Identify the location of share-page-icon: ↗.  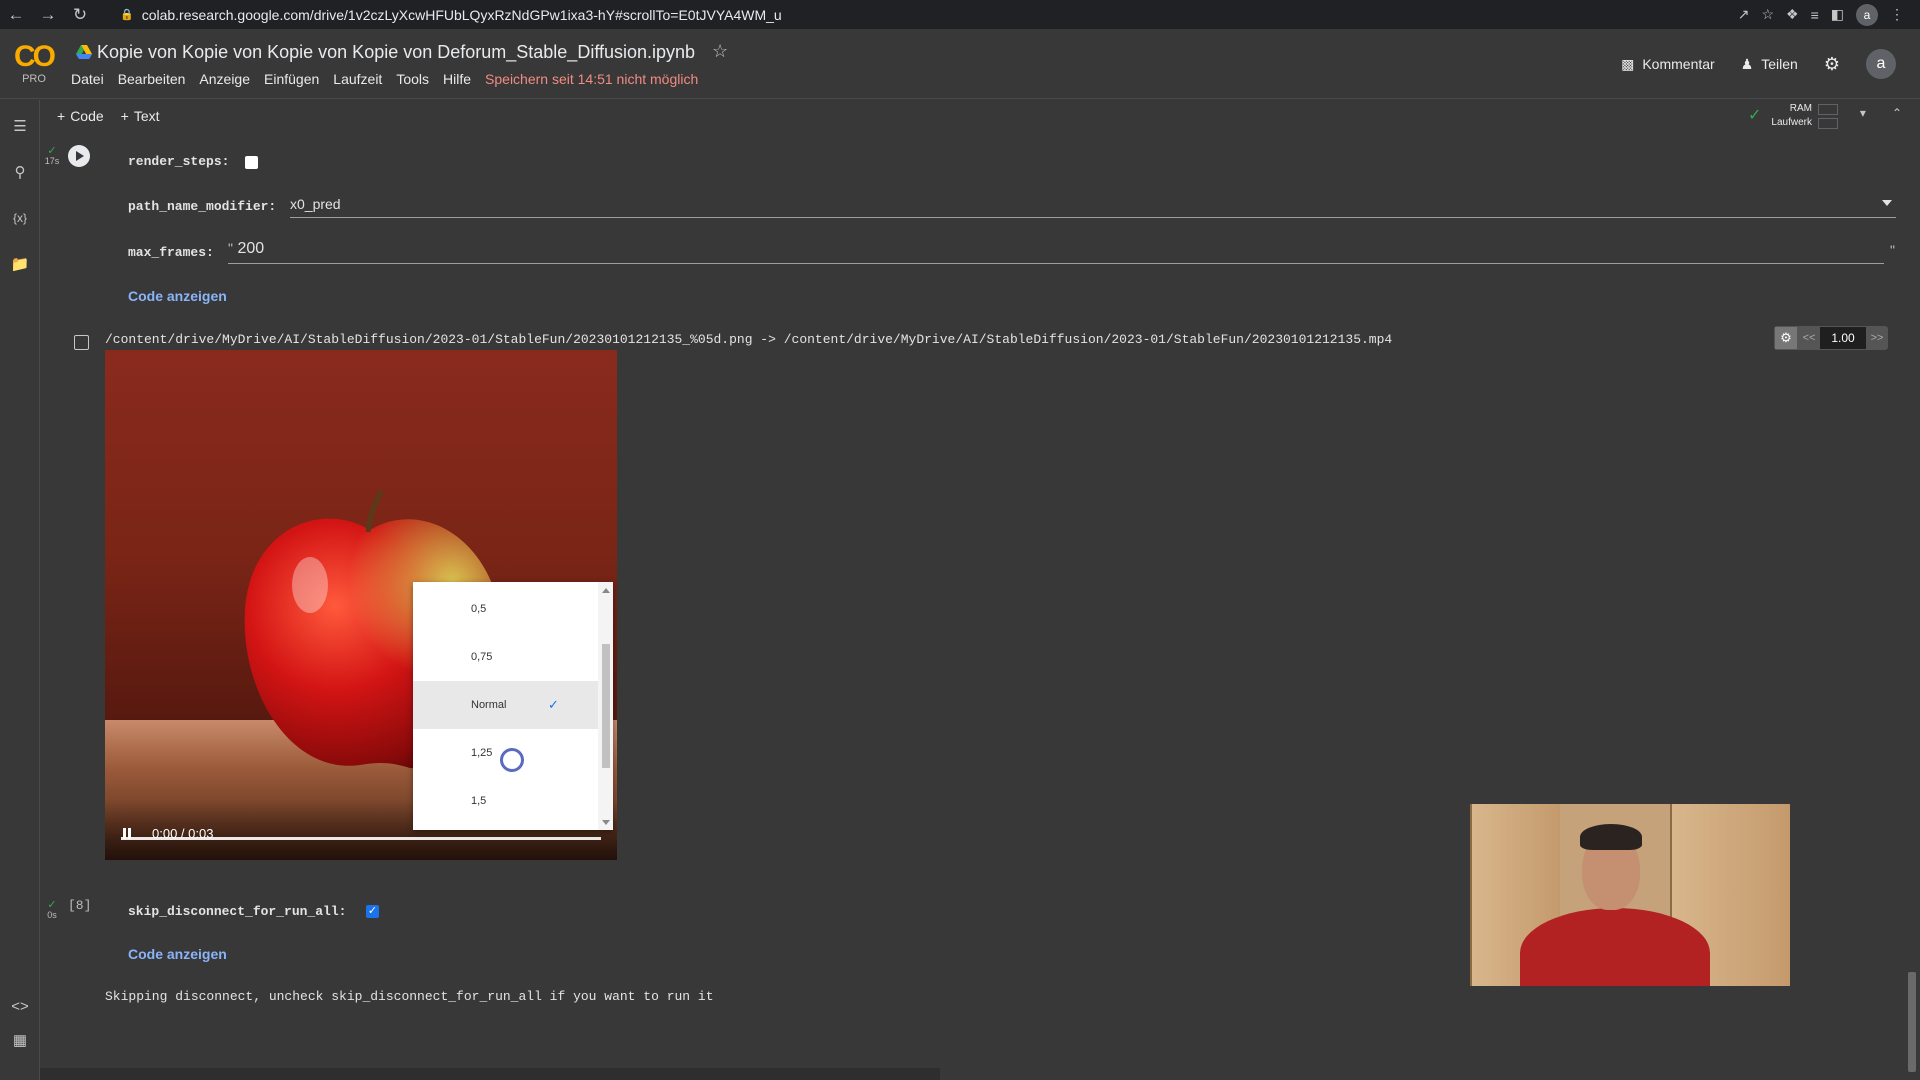
(1744, 14).